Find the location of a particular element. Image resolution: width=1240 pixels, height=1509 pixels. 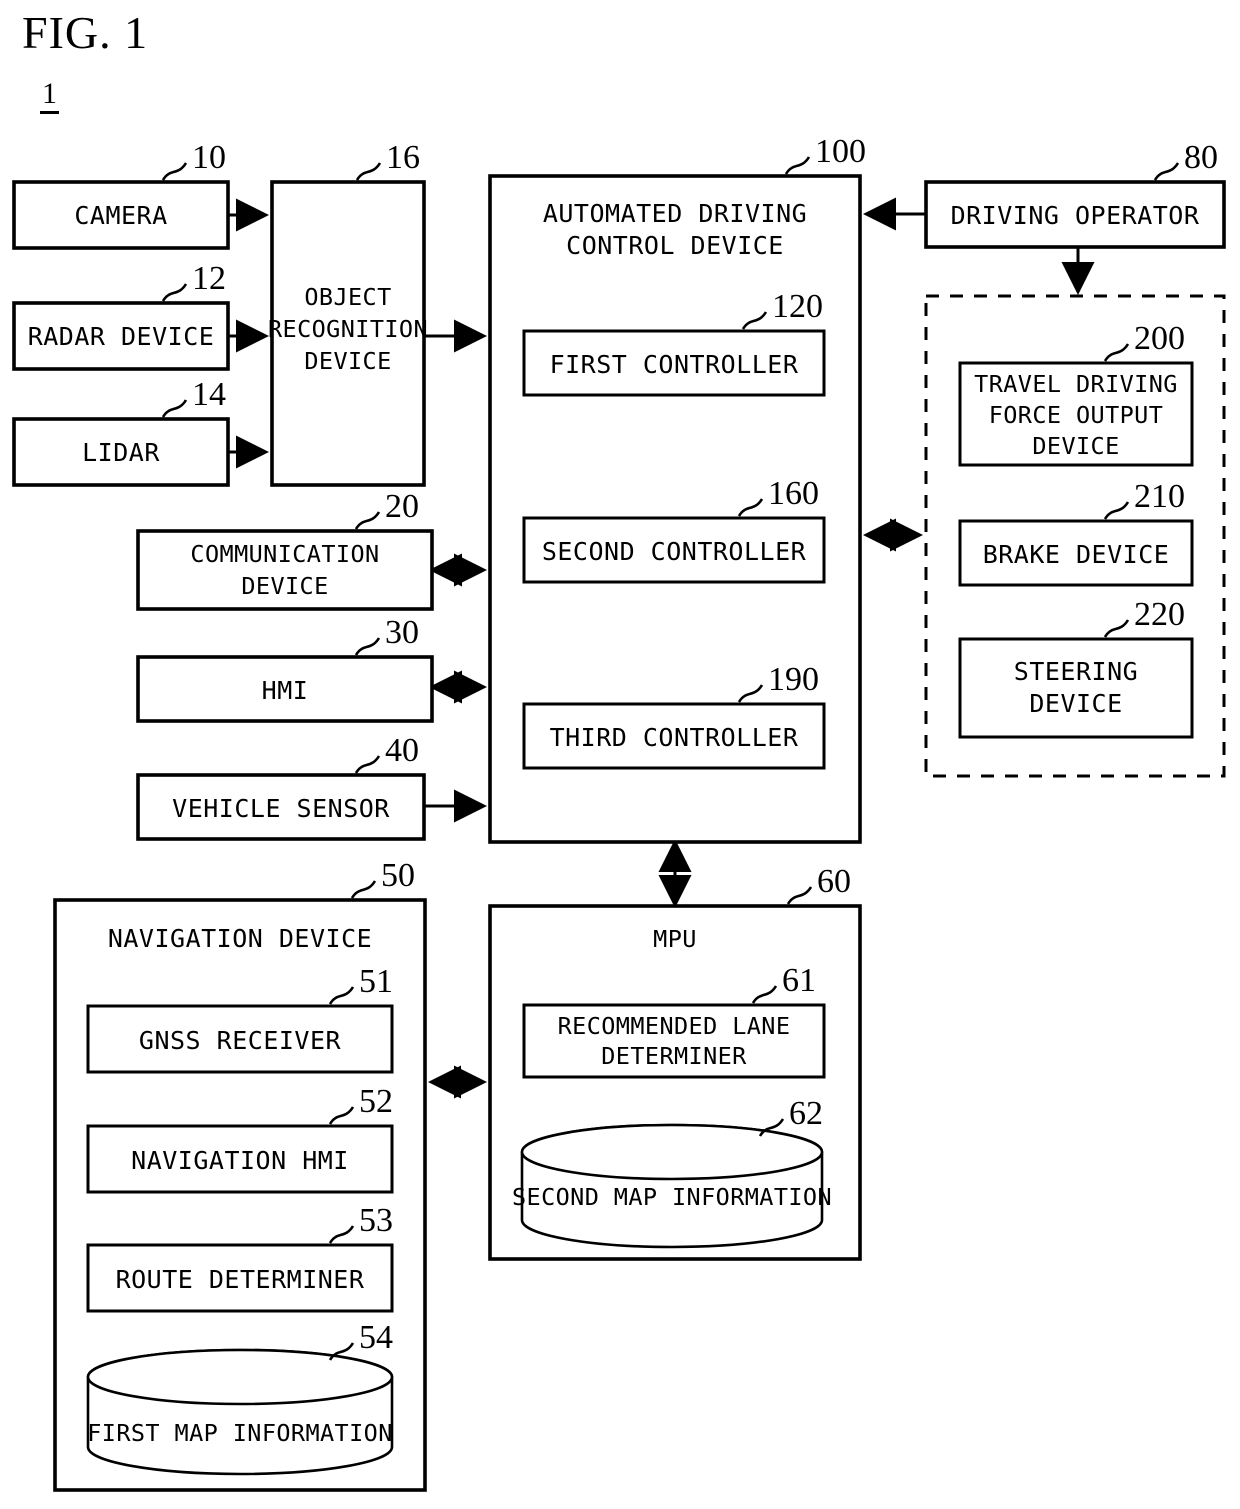

object-recognition-label-line3: DEVICE is located at coordinates (347, 361).